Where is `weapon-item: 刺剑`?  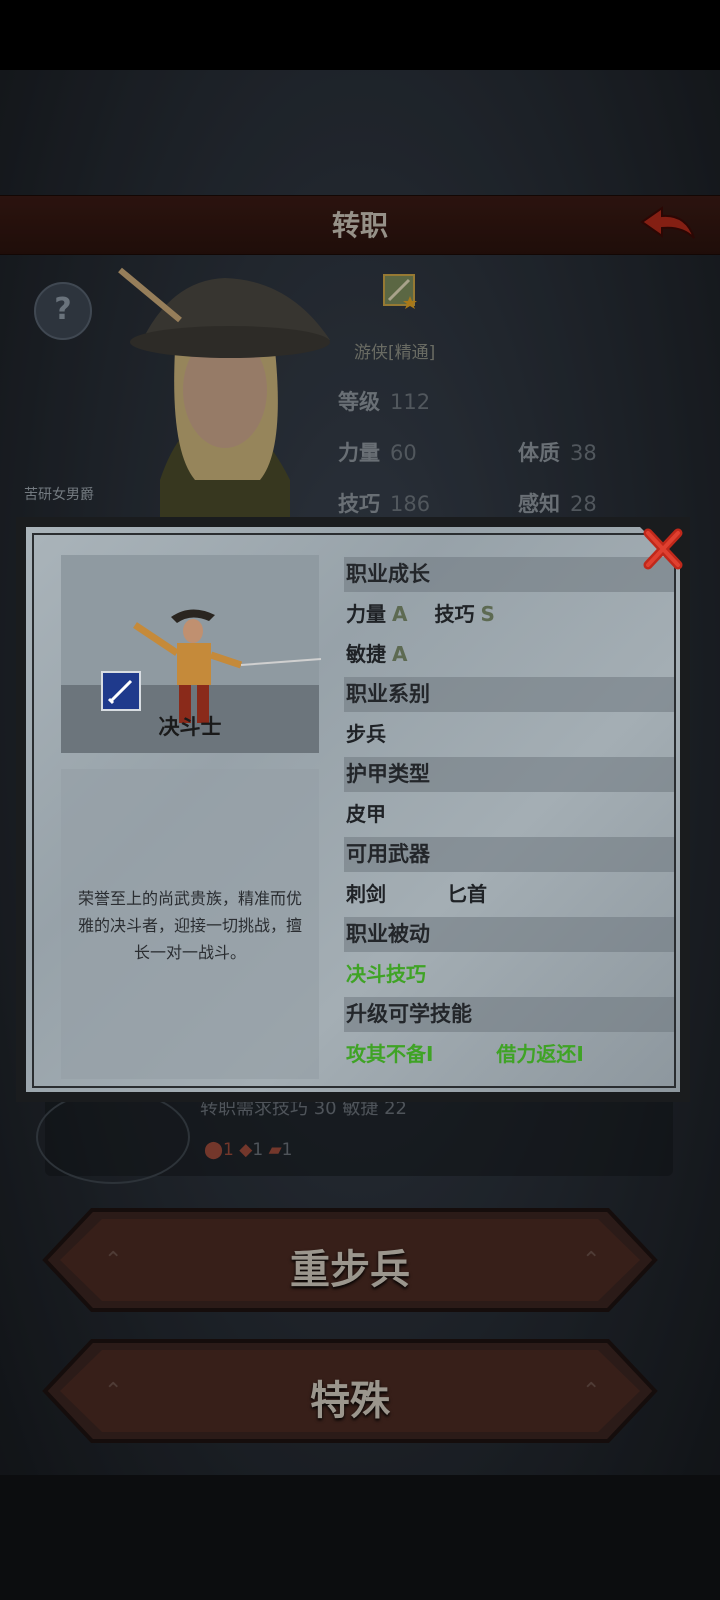 weapon-item: 刺剑 is located at coordinates (366, 894).